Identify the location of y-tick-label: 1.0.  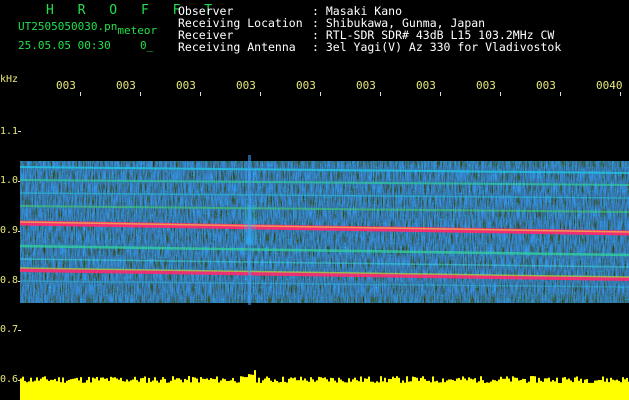
(9, 180).